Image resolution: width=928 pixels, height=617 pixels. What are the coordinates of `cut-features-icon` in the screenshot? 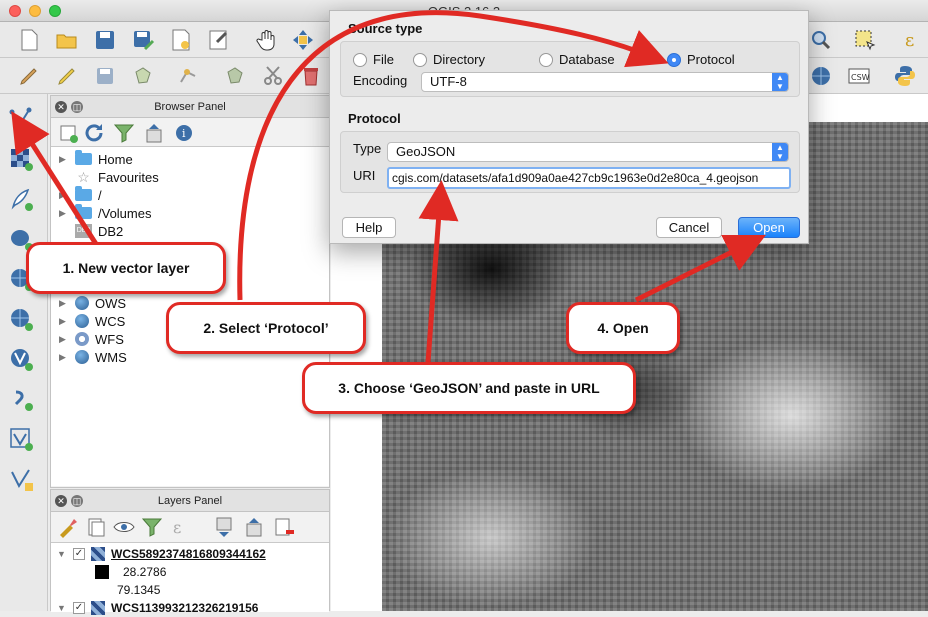 It's located at (273, 76).